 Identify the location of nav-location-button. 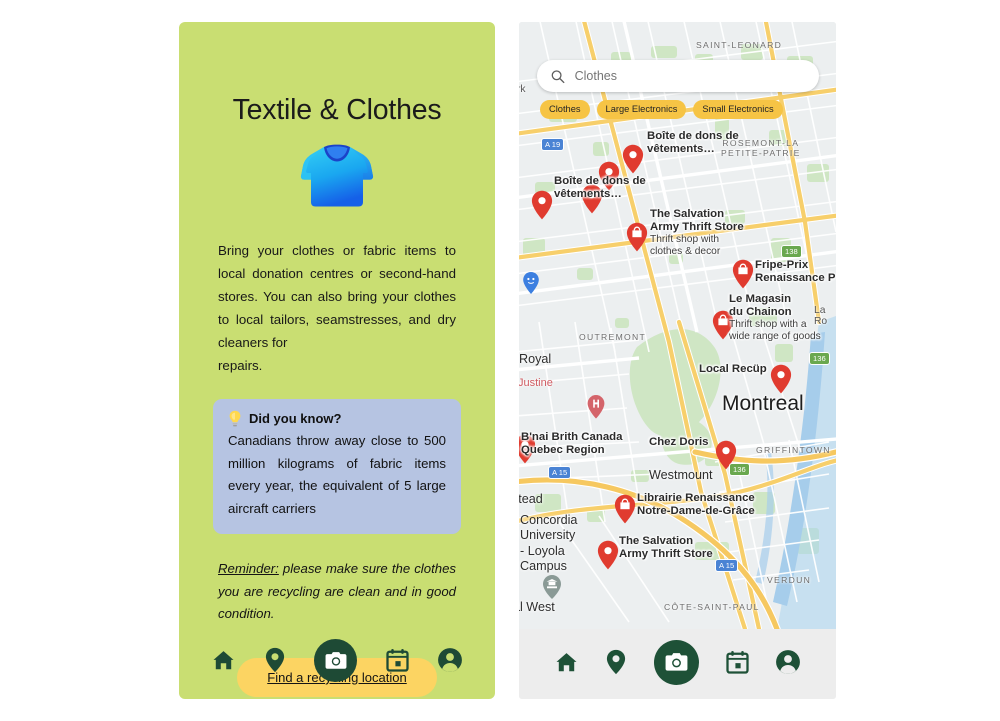
(275, 660).